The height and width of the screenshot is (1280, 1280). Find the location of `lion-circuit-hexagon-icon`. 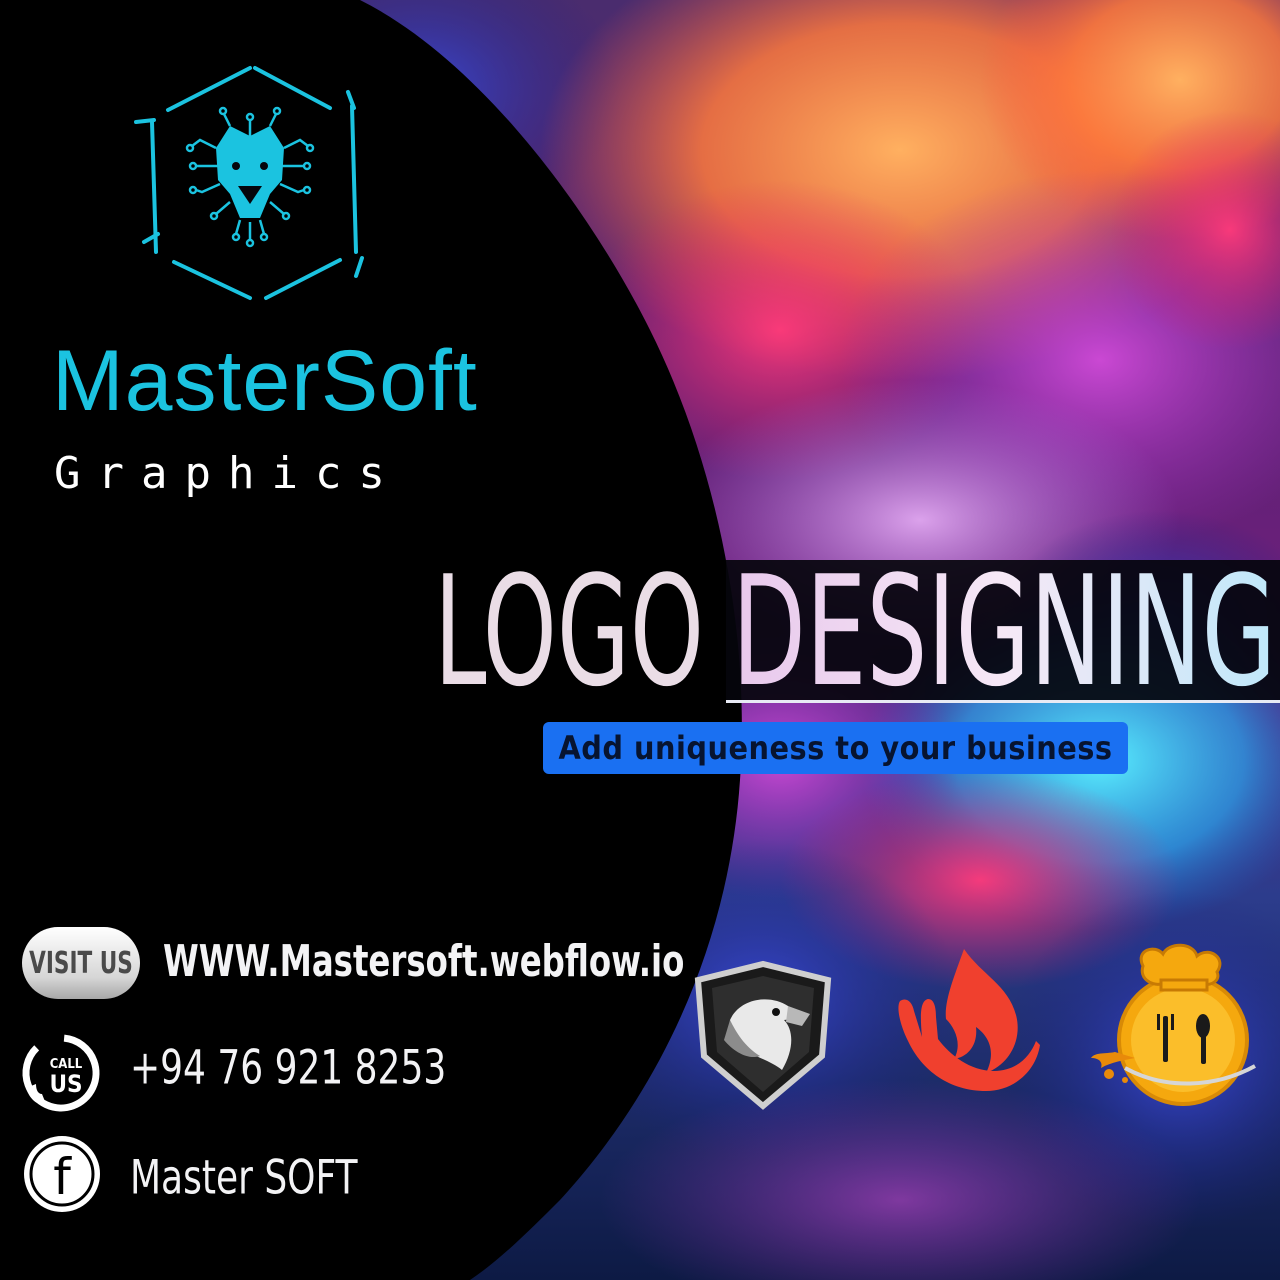

lion-circuit-hexagon-icon is located at coordinates (249, 183).